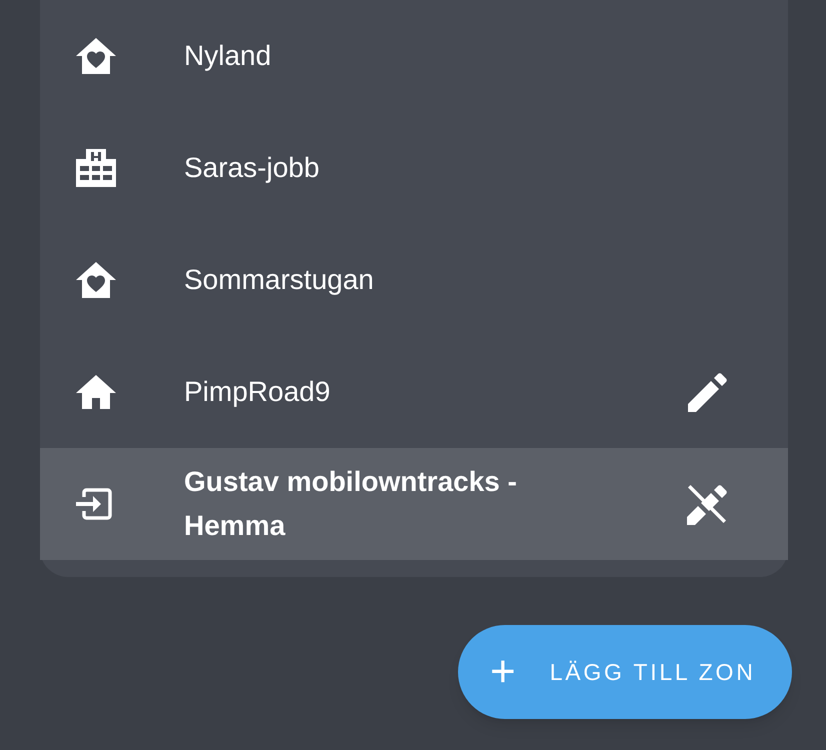 The height and width of the screenshot is (750, 826). I want to click on zone-row: Sommarstugan, so click(414, 280).